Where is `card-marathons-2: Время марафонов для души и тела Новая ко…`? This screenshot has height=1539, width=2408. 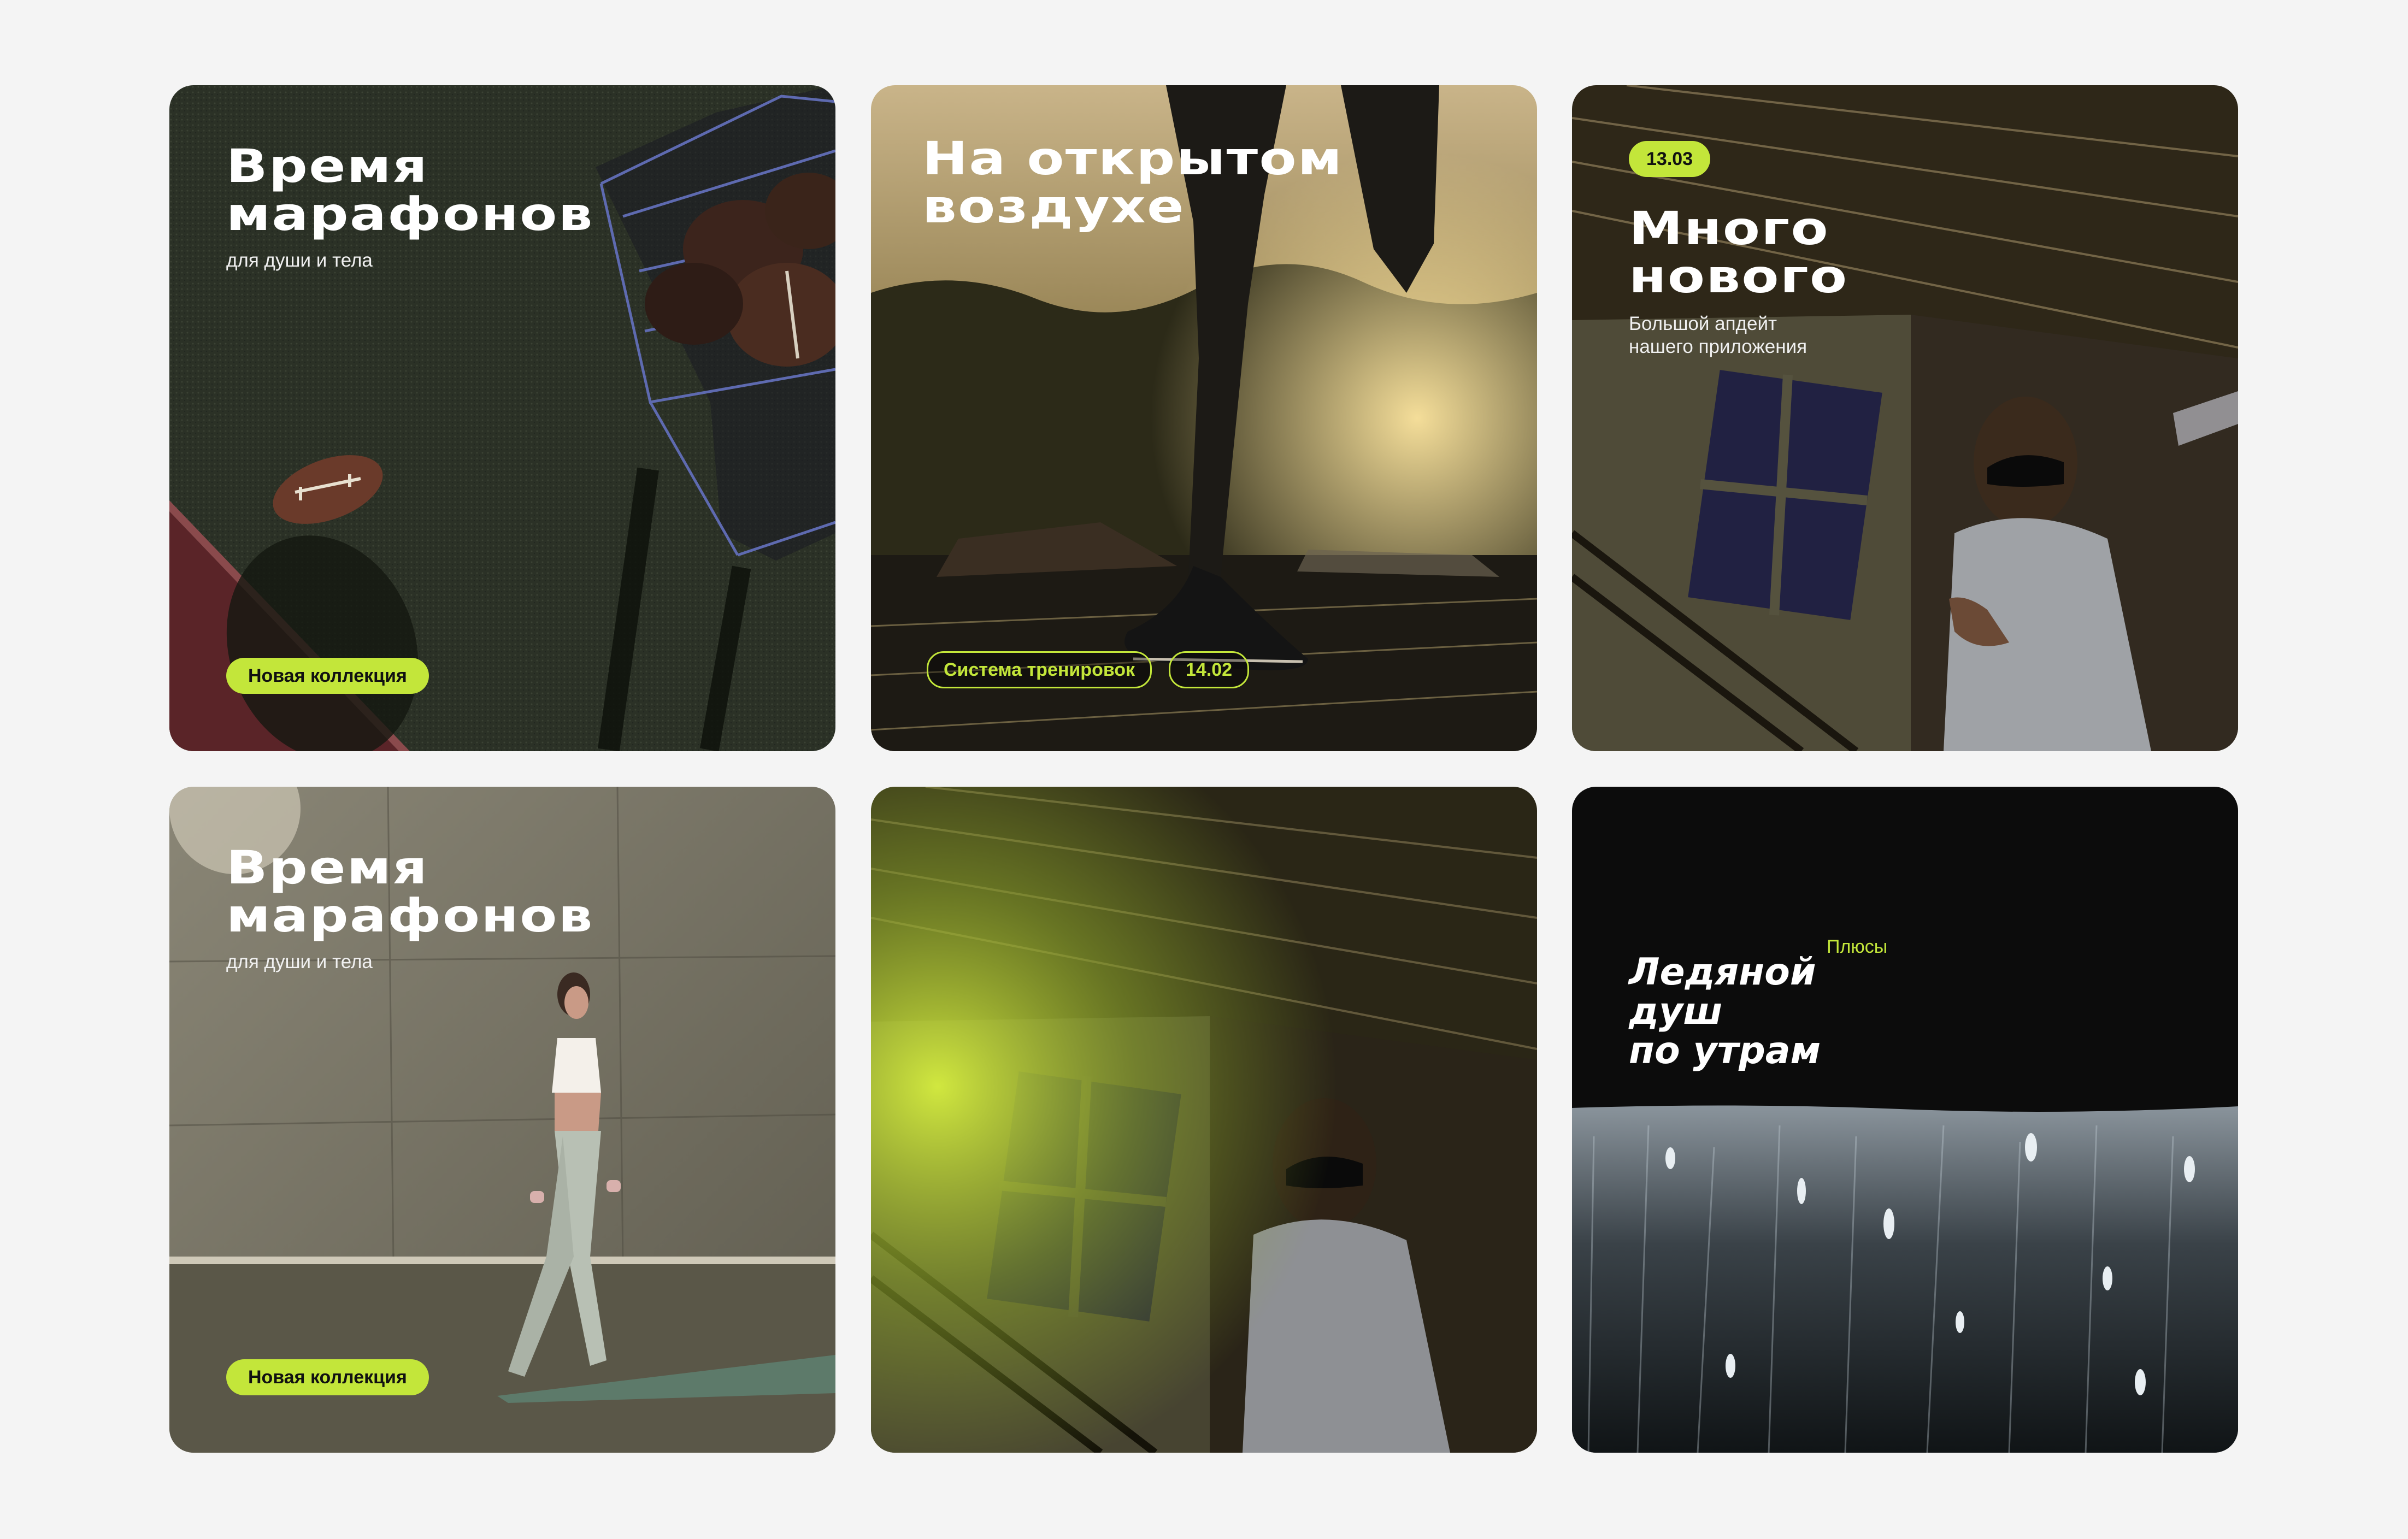 card-marathons-2: Время марафонов для души и тела Новая ко… is located at coordinates (502, 1120).